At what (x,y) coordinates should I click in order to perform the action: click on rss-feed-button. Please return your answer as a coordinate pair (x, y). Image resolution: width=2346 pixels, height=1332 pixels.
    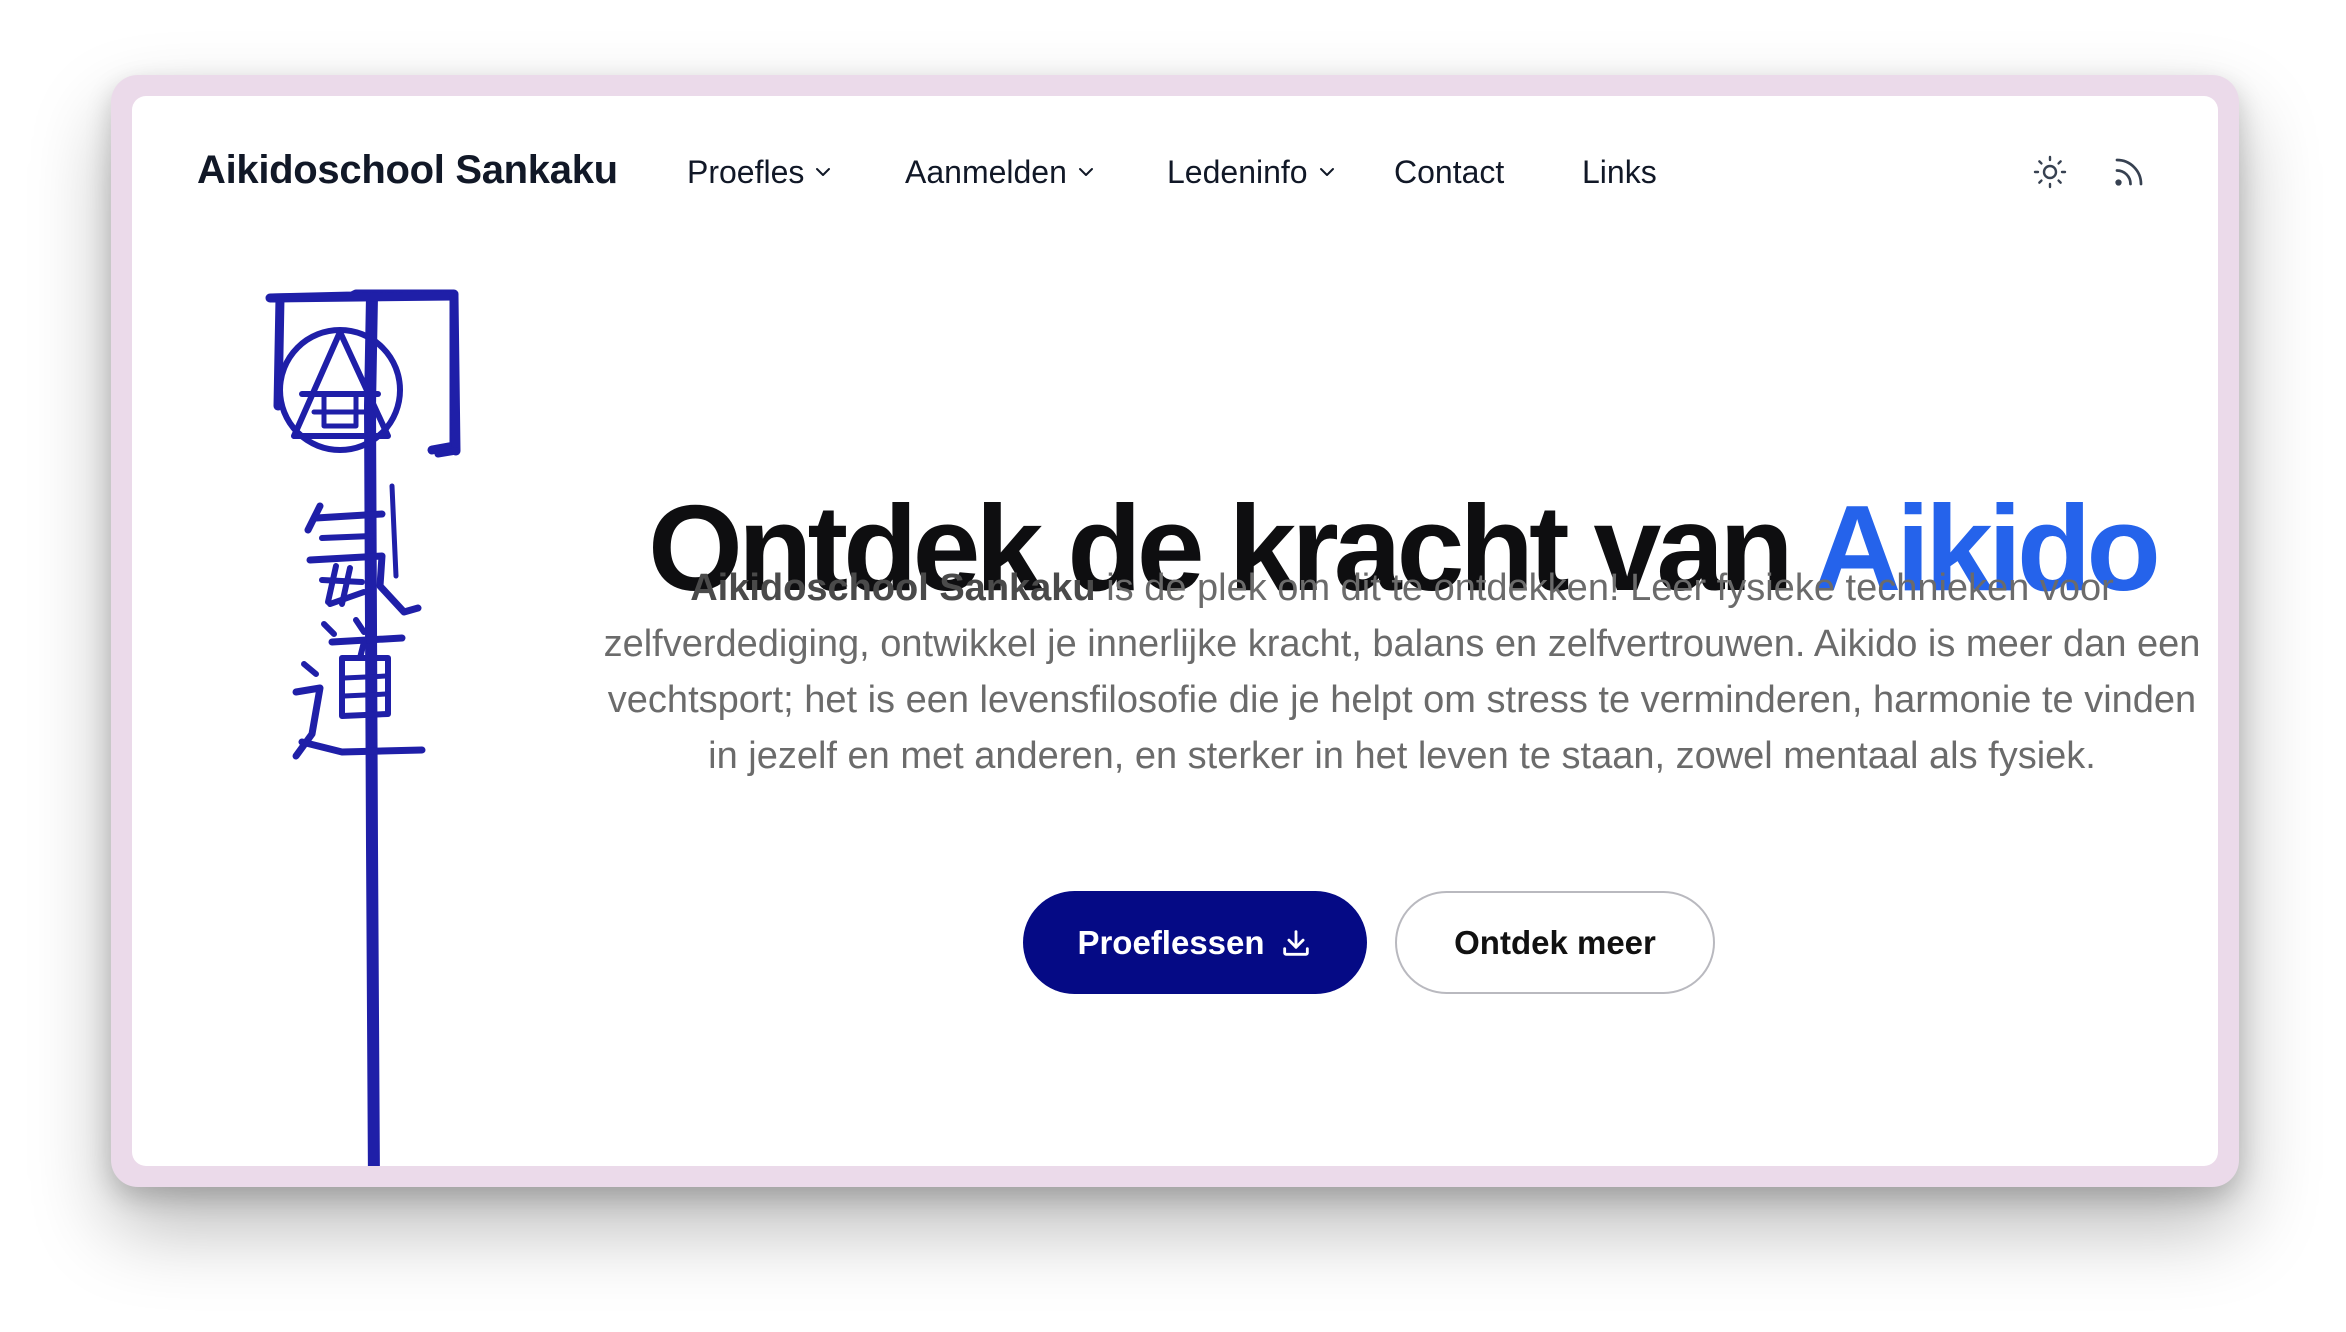
    Looking at the image, I should click on (2129, 172).